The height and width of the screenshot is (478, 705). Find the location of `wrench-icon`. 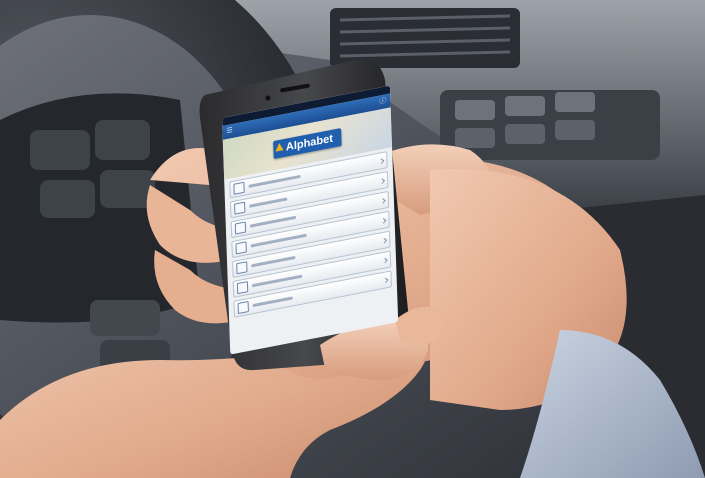

wrench-icon is located at coordinates (241, 248).